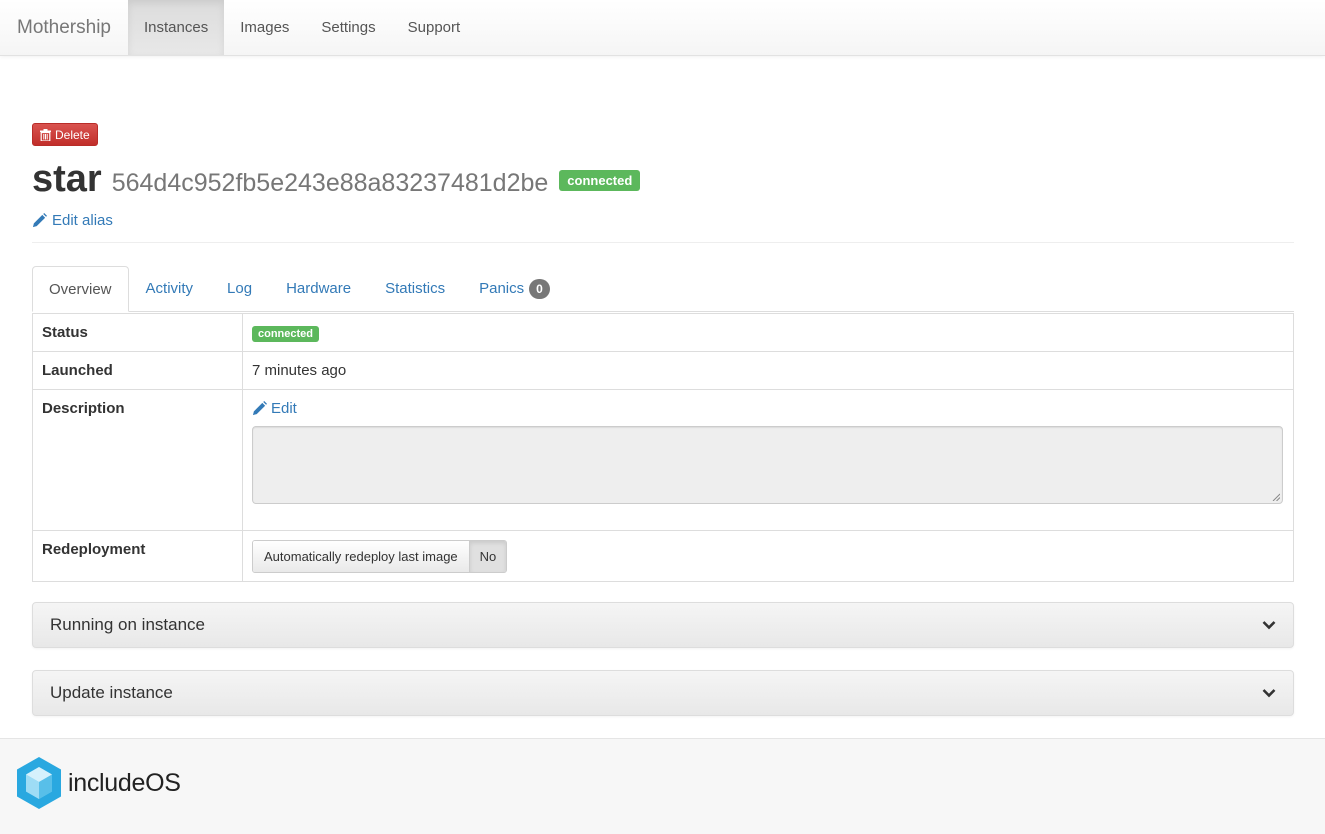  I want to click on includeos-logo: includeOS, so click(97, 783).